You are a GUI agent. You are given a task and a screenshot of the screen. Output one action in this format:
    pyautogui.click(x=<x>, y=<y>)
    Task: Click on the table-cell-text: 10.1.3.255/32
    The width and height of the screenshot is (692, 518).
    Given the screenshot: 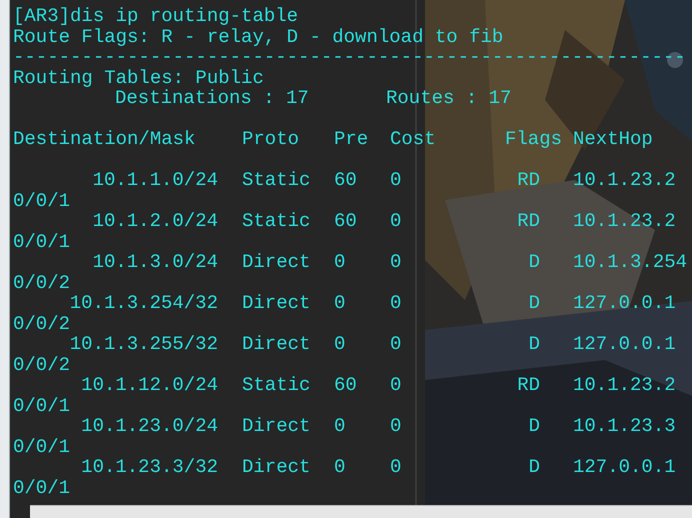 What is the action you would take?
    pyautogui.click(x=143, y=344)
    